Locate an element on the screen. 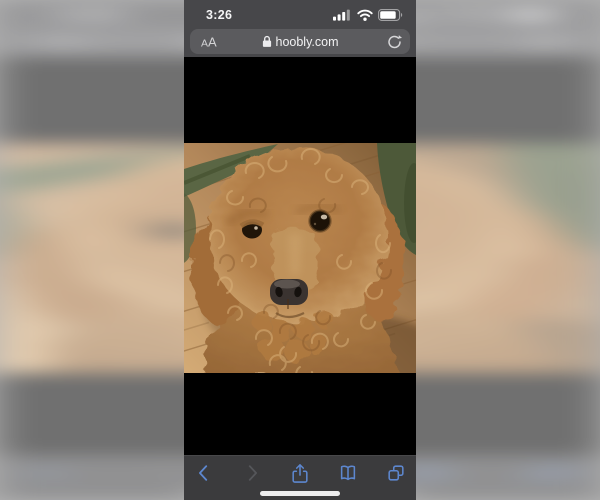 This screenshot has width=600, height=500. stacked-squares-icon is located at coordinates (396, 473).